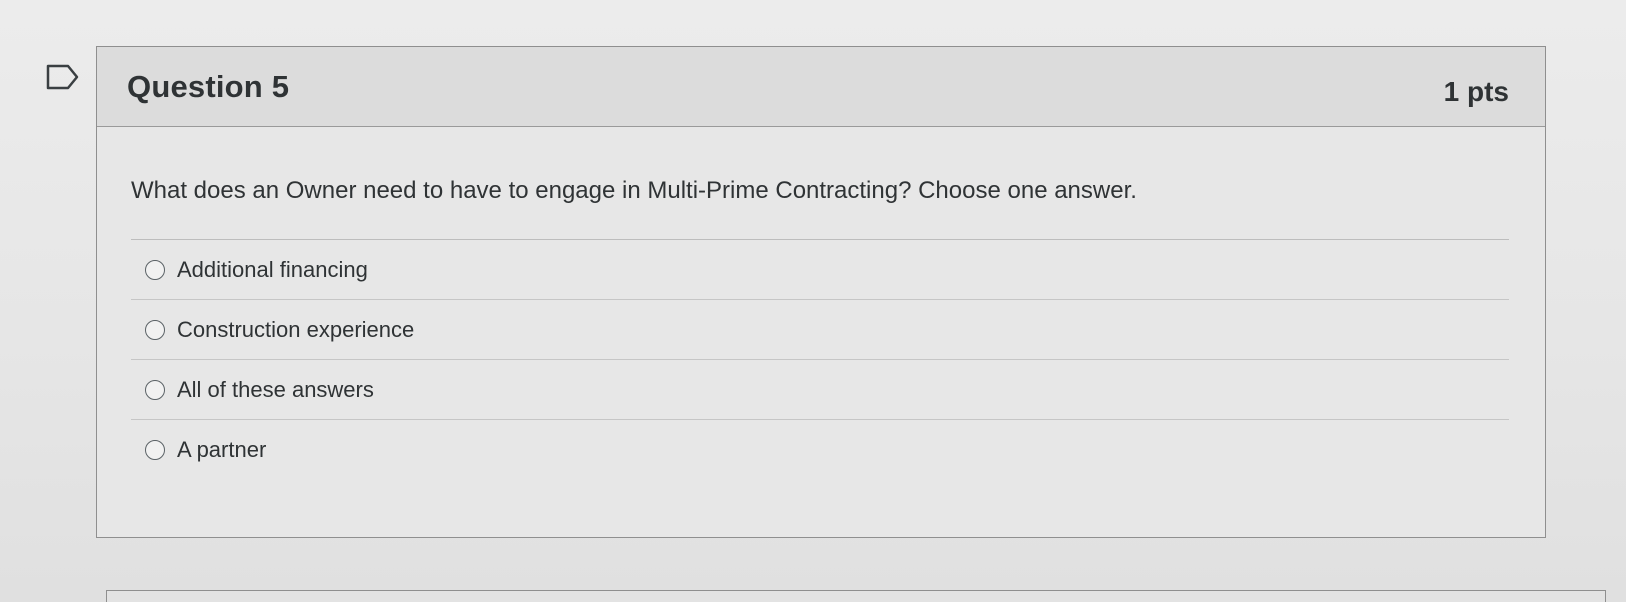 The image size is (1626, 602). Describe the element at coordinates (821, 87) in the screenshot. I see `question-header: Question 5 1 pts` at that location.